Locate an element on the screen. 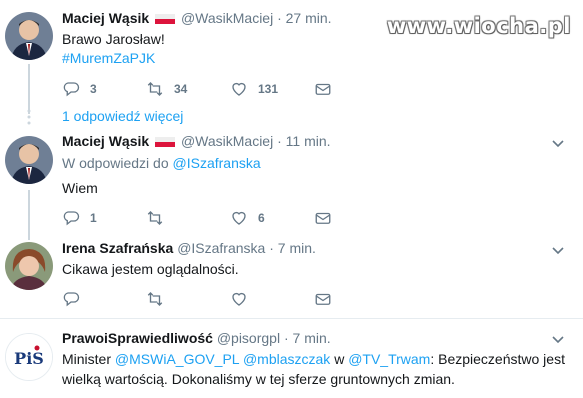  tweet-text: Wiem is located at coordinates (80, 188).